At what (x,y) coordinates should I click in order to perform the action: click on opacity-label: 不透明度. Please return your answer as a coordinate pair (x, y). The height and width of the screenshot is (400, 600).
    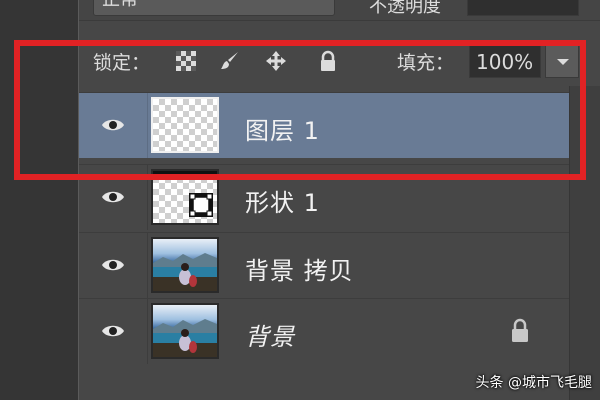
    Looking at the image, I should click on (405, 8).